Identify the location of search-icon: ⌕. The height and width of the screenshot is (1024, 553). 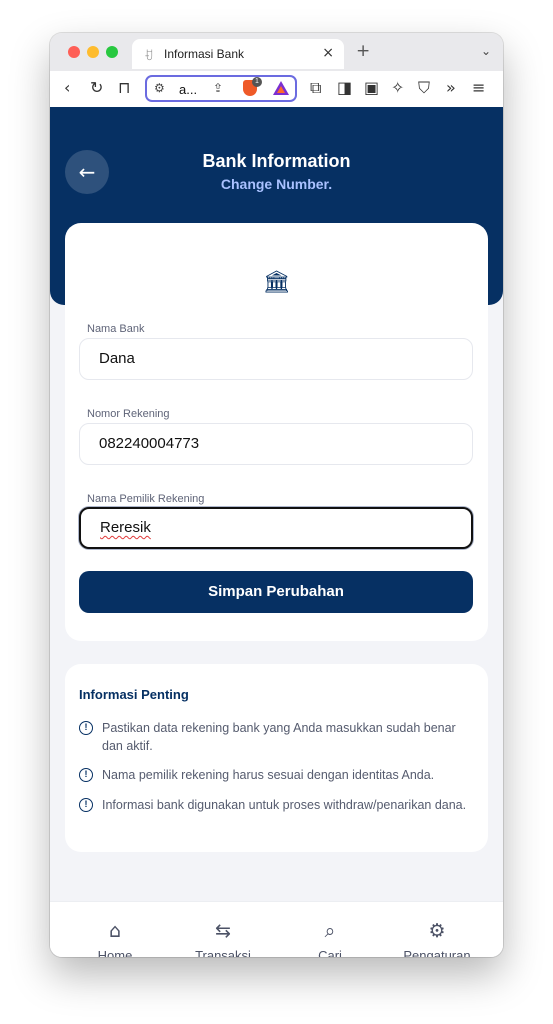
(330, 931).